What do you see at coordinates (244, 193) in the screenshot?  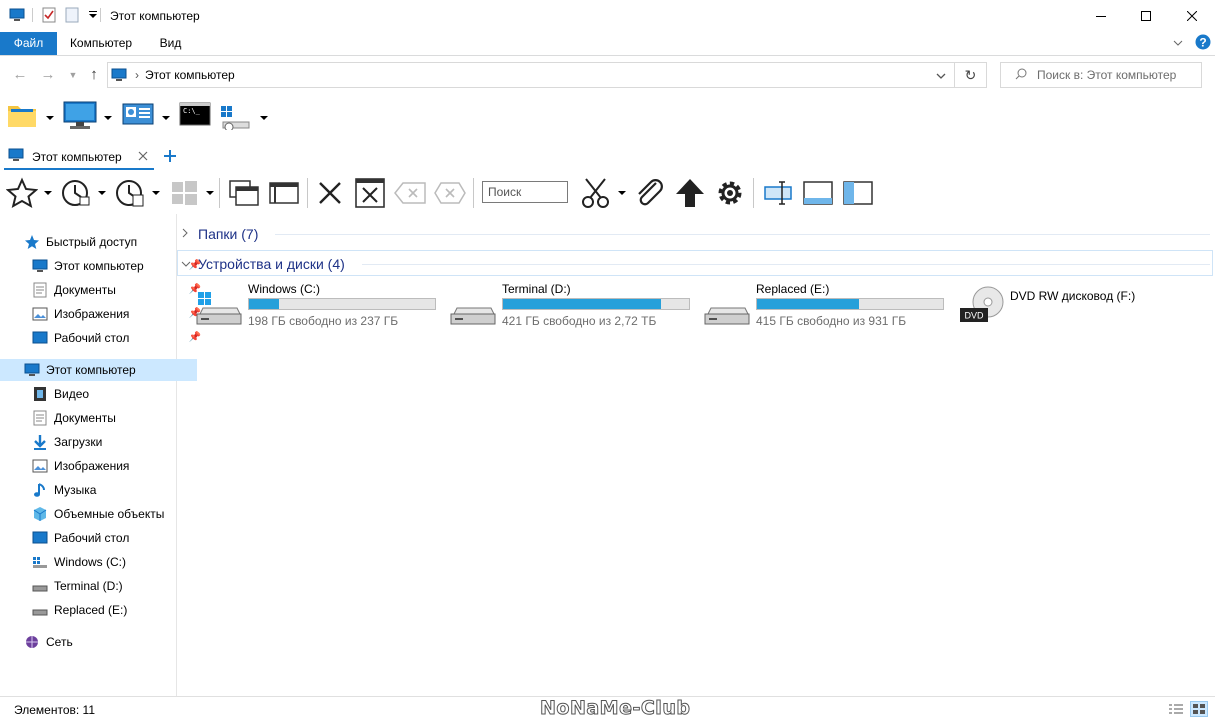 I see `cascade-windows-icon` at bounding box center [244, 193].